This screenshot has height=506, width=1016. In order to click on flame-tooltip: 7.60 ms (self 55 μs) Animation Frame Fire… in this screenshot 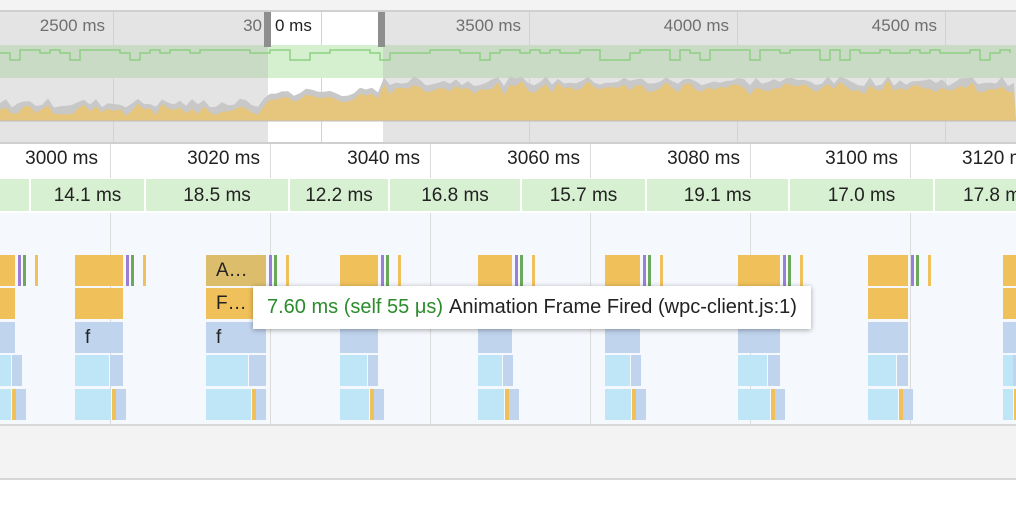, I will do `click(532, 307)`.